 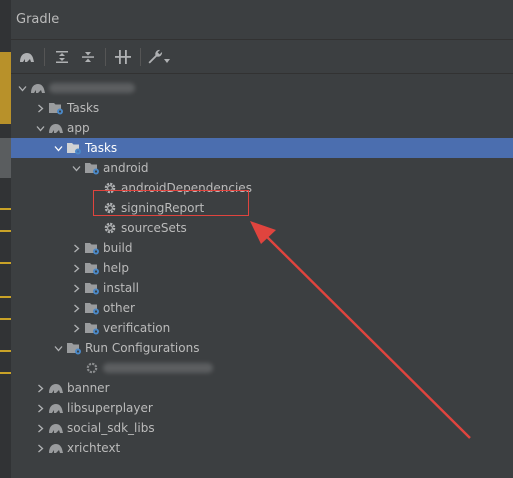 I want to click on tree-node-label: social_sdk_libs, so click(x=111, y=428).